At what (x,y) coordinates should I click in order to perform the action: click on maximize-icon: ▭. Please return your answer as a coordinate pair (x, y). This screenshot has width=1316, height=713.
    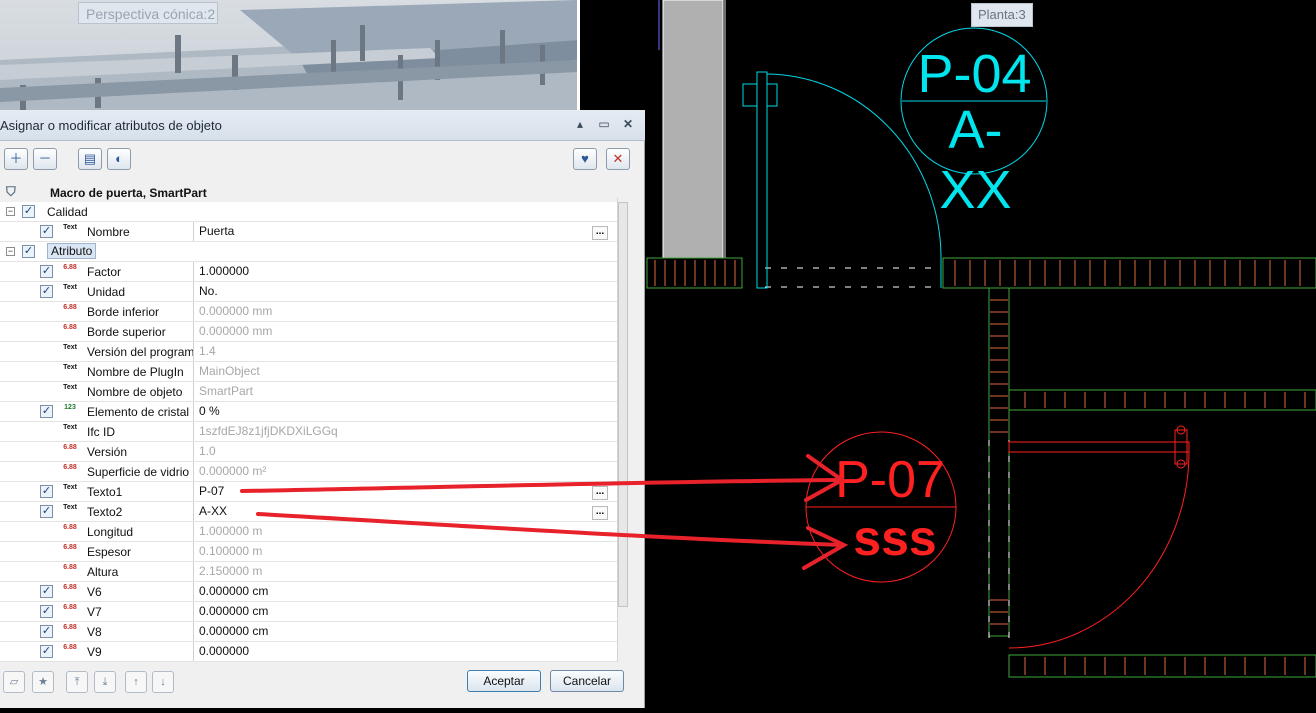
    Looking at the image, I should click on (604, 124).